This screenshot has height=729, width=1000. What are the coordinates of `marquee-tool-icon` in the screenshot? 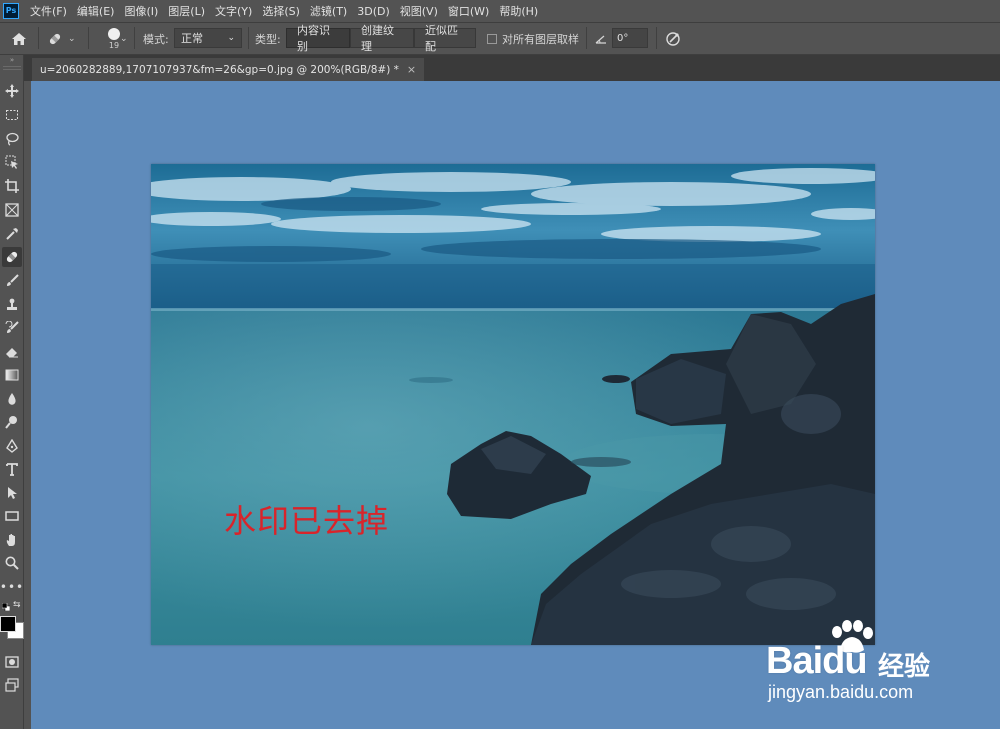 It's located at (12, 115).